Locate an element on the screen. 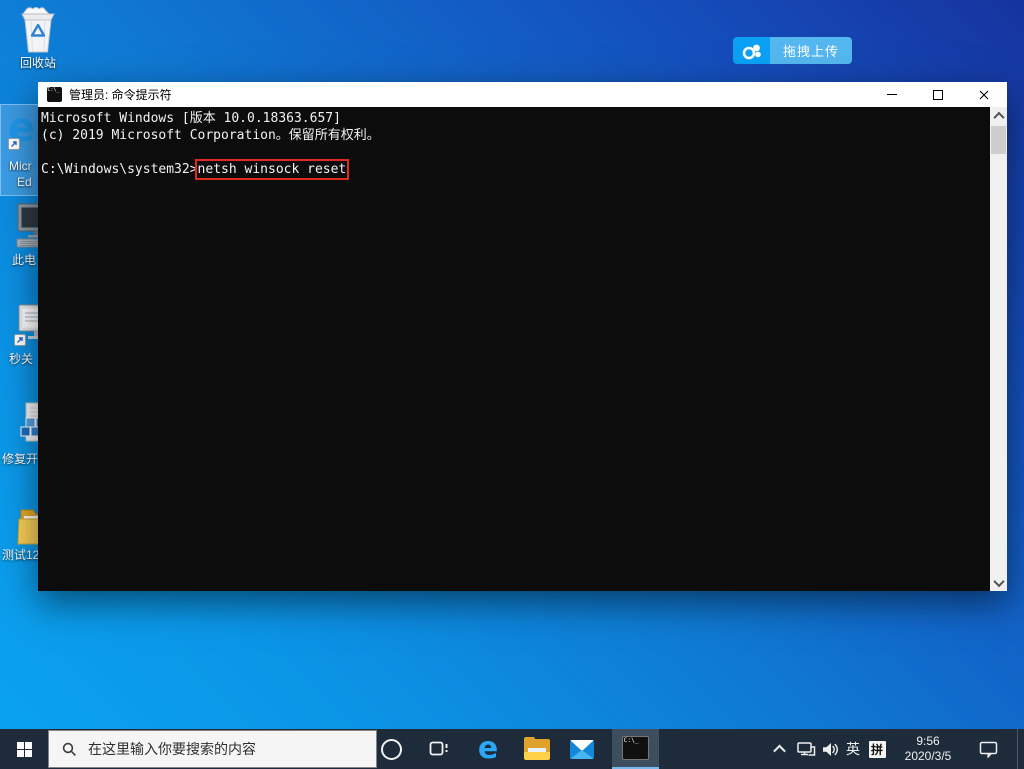 This screenshot has height=769, width=1024. cortana-button is located at coordinates (391, 749).